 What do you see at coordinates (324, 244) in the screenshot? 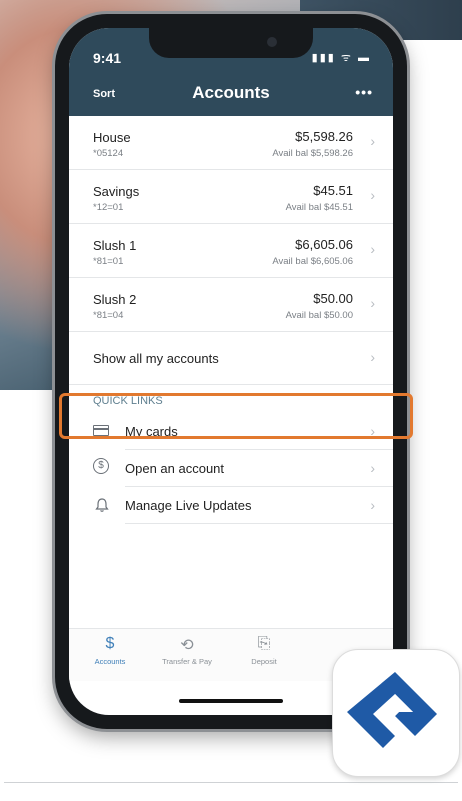
I see `account-balance: $6,605.06` at bounding box center [324, 244].